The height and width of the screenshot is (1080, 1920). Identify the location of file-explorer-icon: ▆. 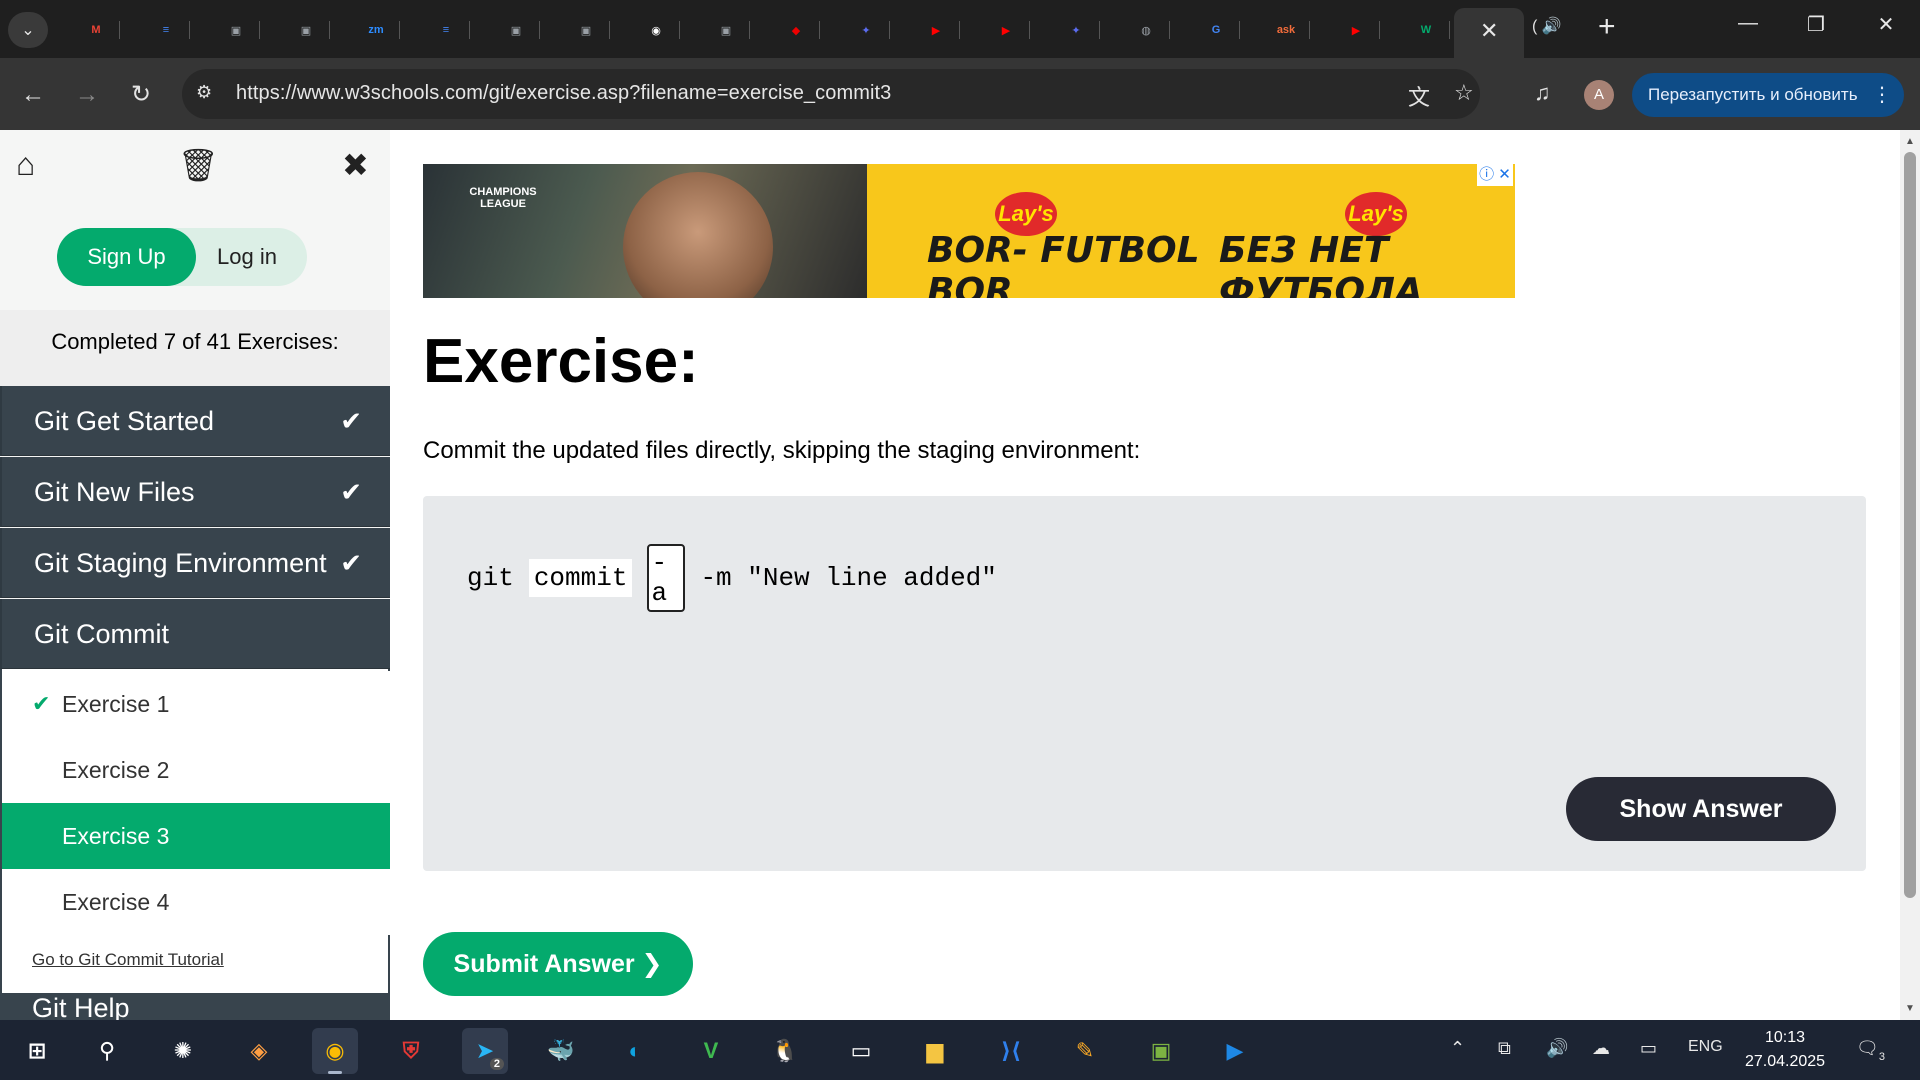
(935, 1051).